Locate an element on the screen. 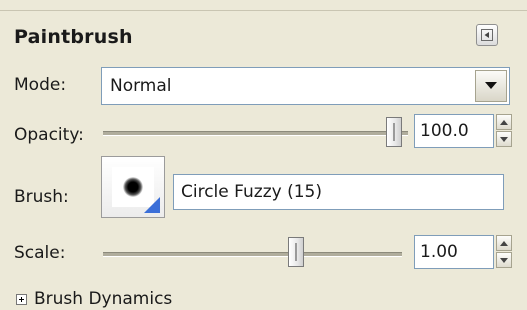 The image size is (527, 310). scale-decrement-button is located at coordinates (504, 260).